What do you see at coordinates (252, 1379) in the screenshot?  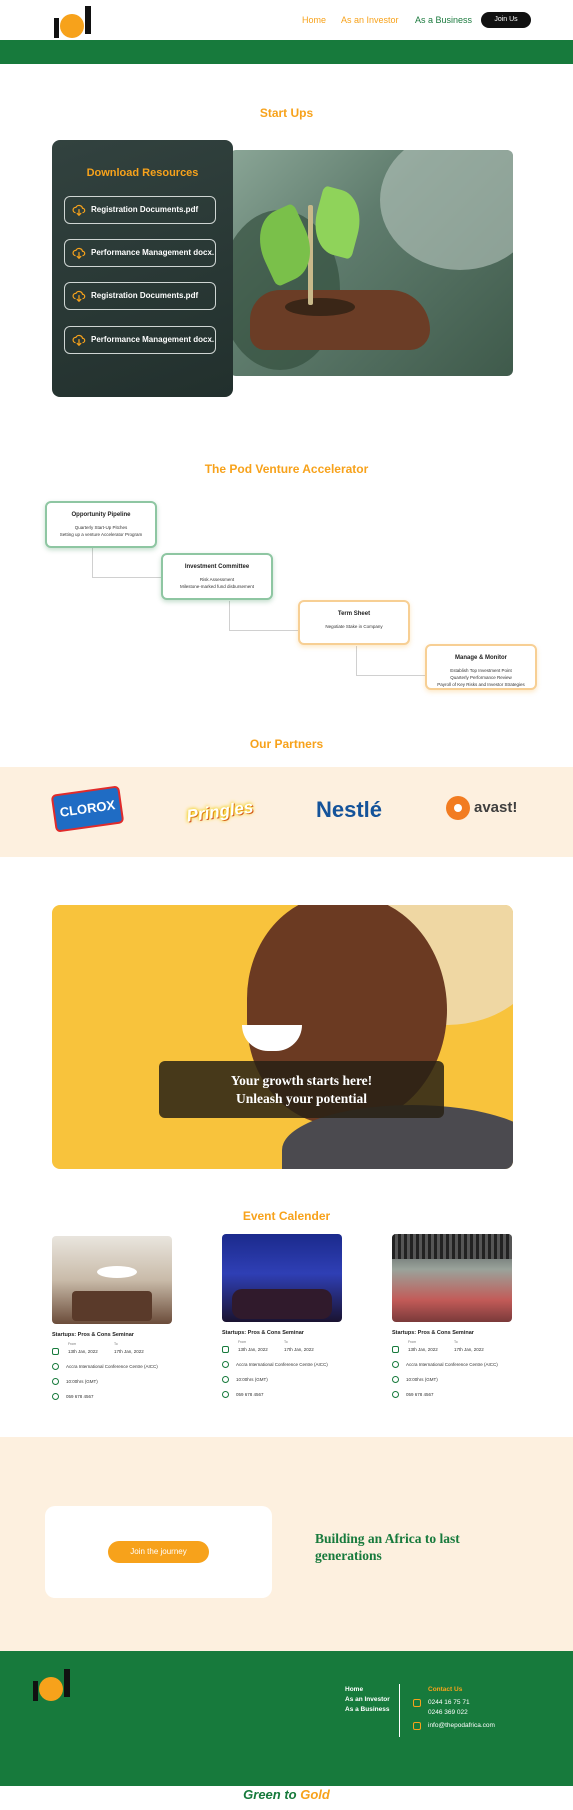 I see `event-time: 10:00hrs (GMT)` at bounding box center [252, 1379].